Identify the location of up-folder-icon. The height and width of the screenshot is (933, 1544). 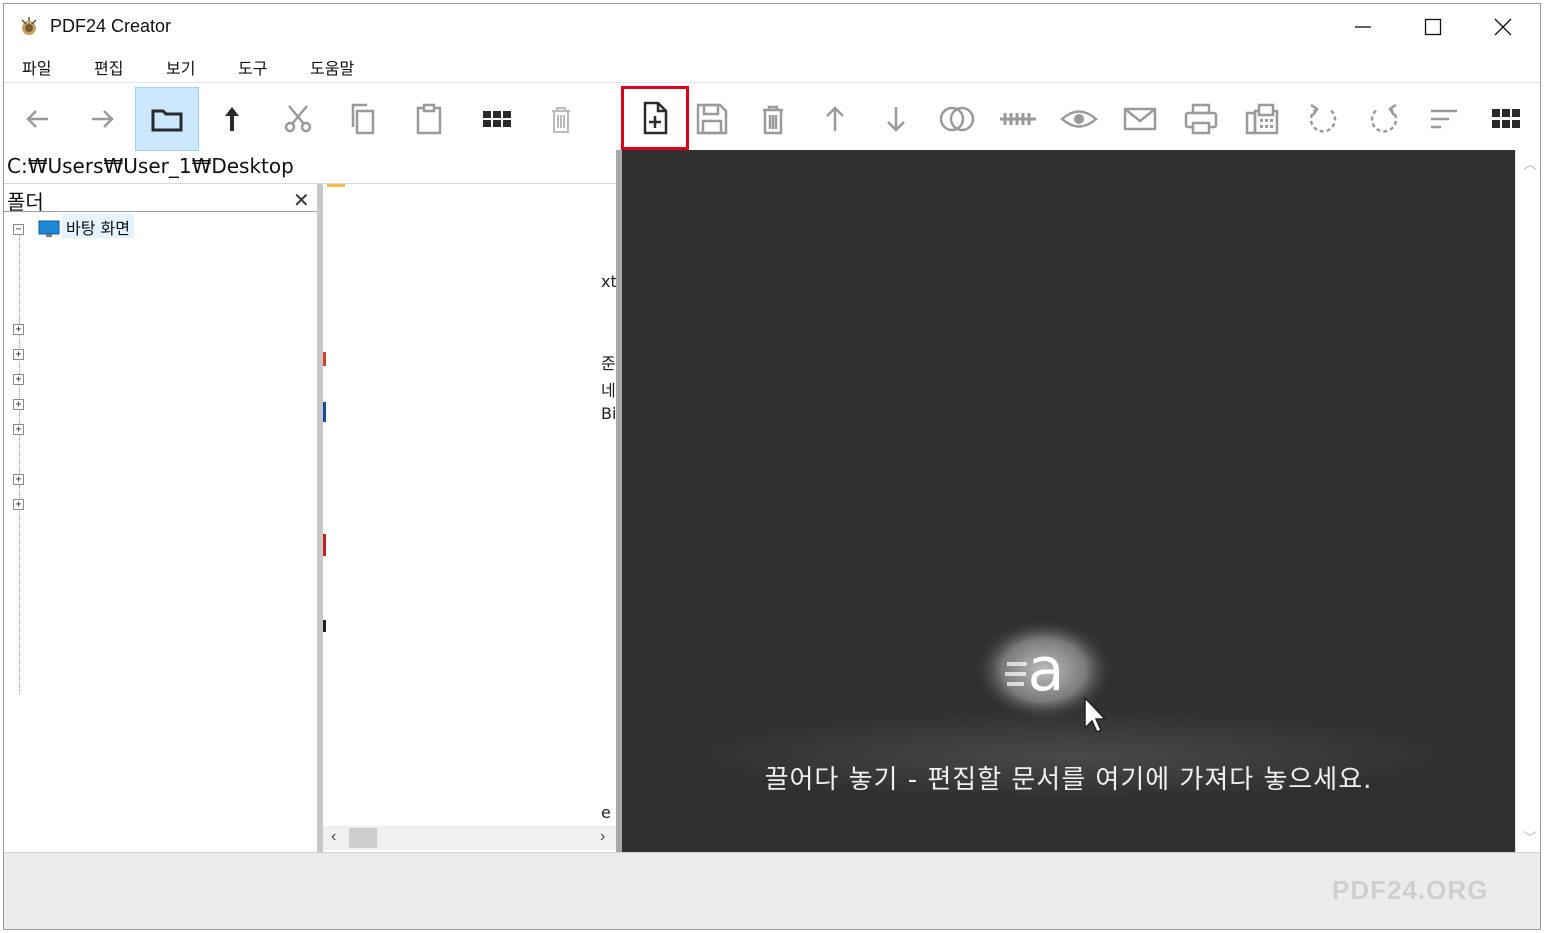
(232, 119).